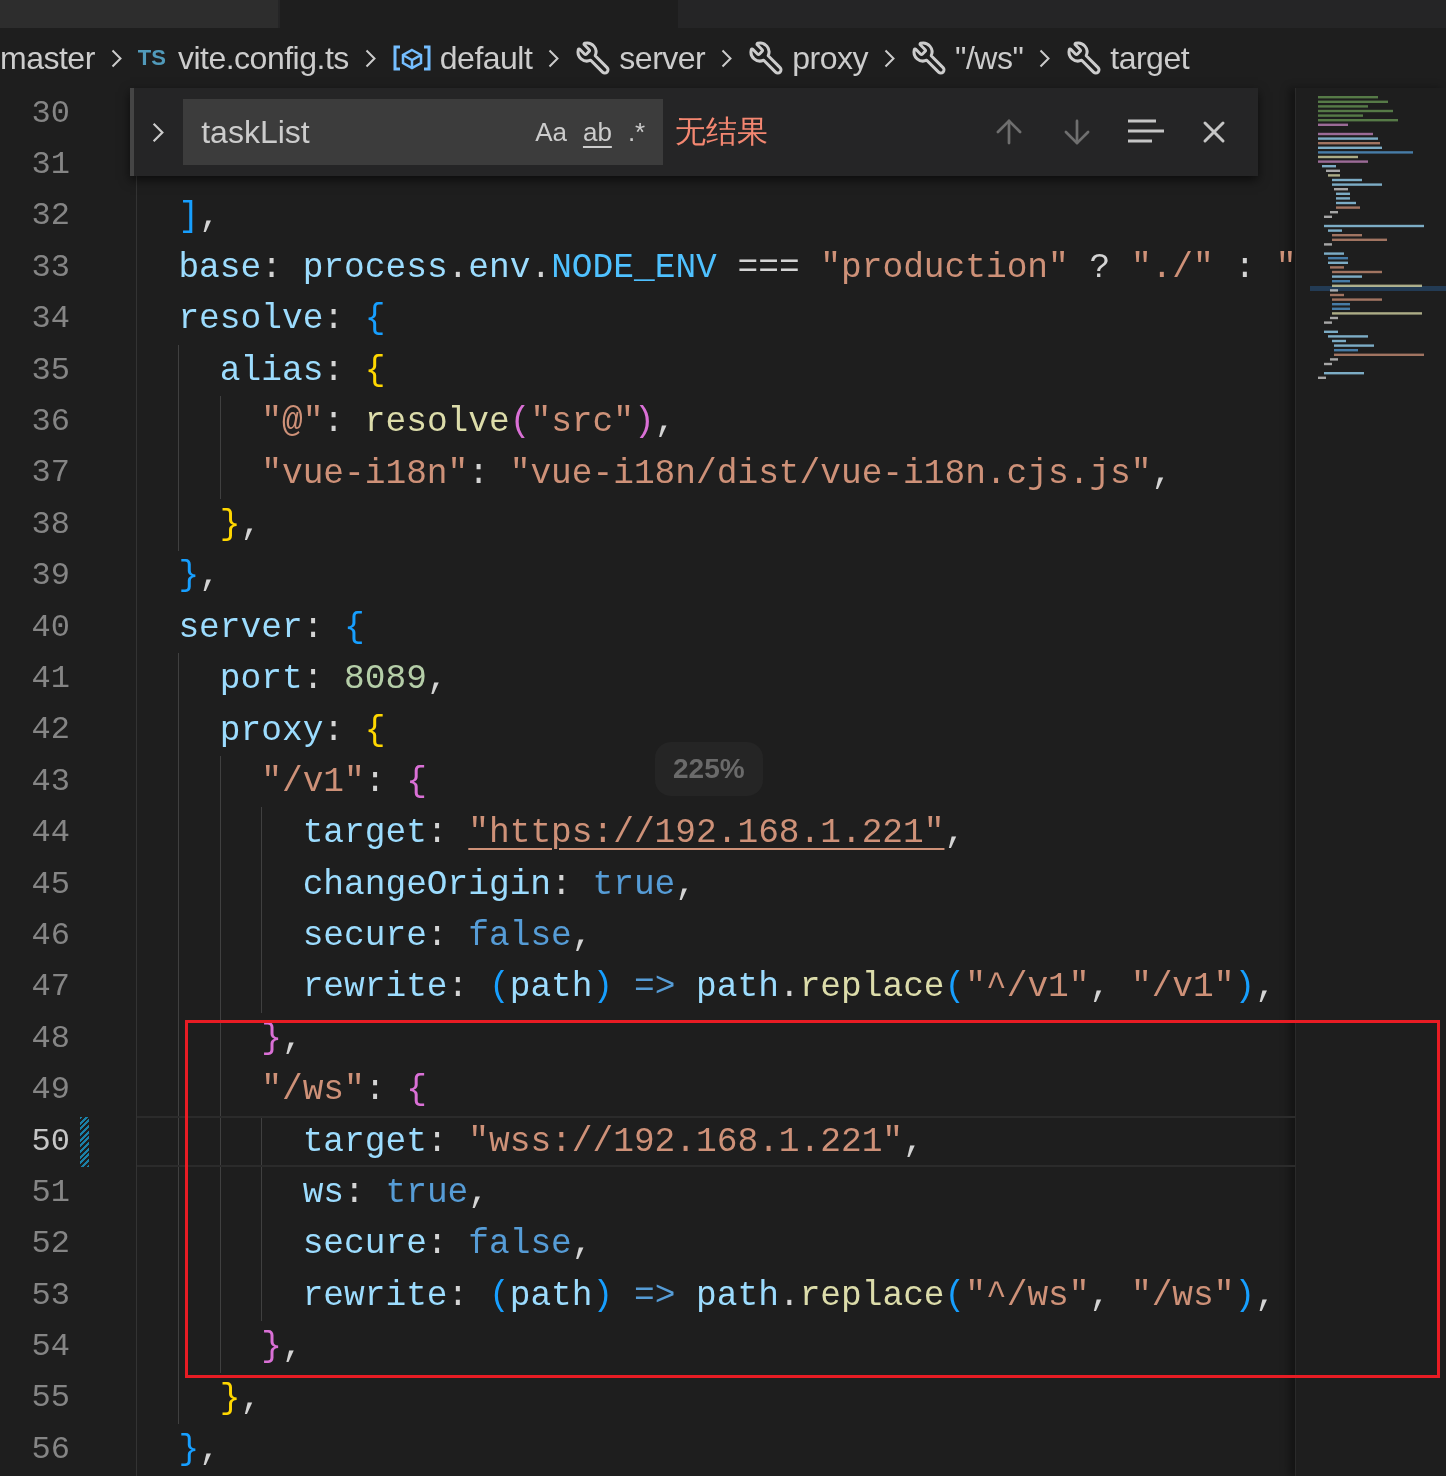 Image resolution: width=1446 pixels, height=1476 pixels. I want to click on line-number: 43, so click(50, 781).